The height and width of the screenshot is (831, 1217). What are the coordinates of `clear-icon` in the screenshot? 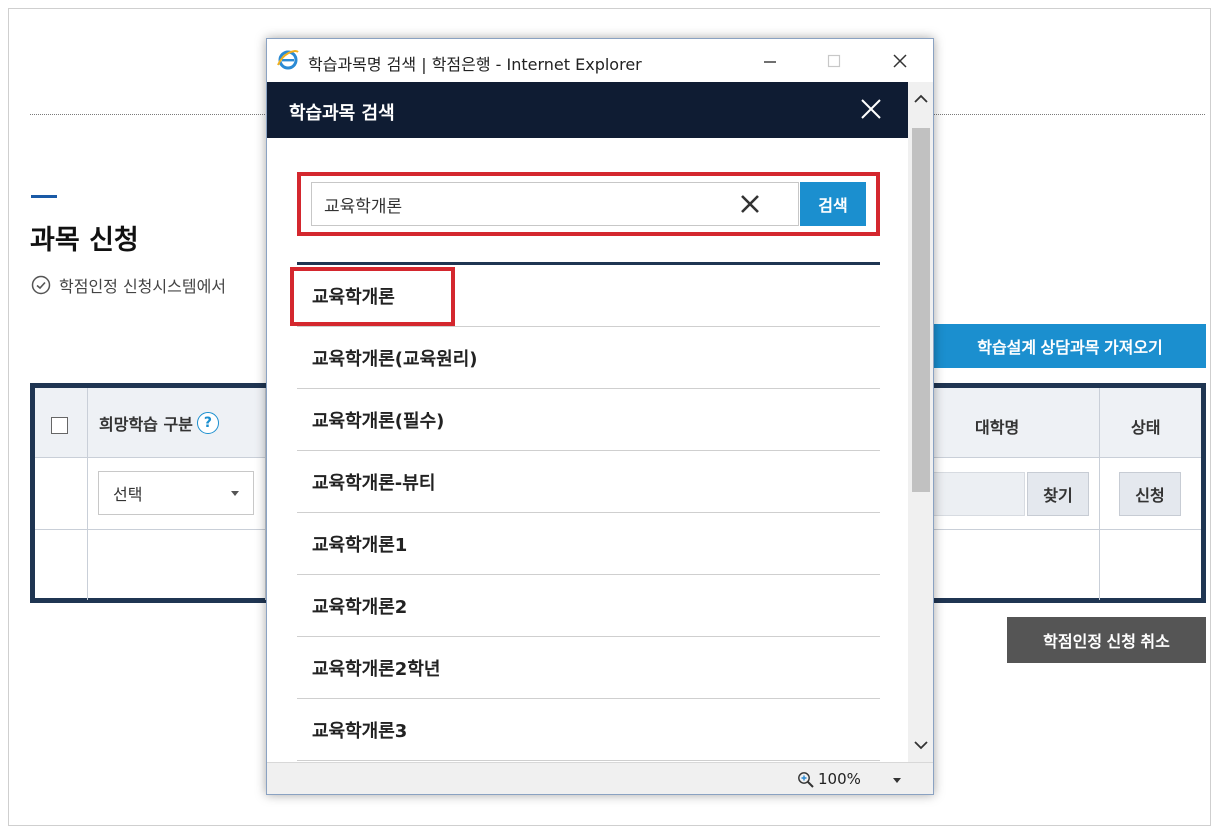 It's located at (750, 204).